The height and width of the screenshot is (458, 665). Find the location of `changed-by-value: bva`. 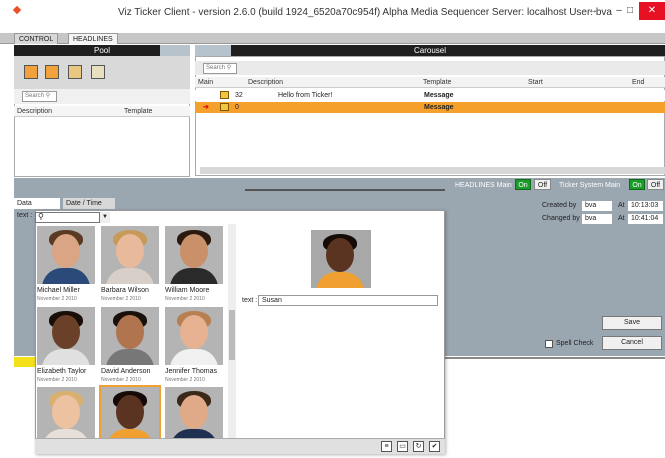

changed-by-value: bva is located at coordinates (597, 219).